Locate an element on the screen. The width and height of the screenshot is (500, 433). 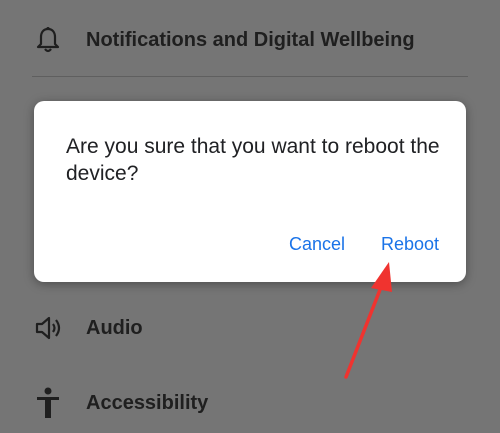
settings-item-notifications: Notifications and Digital Wellbeing is located at coordinates (250, 40).